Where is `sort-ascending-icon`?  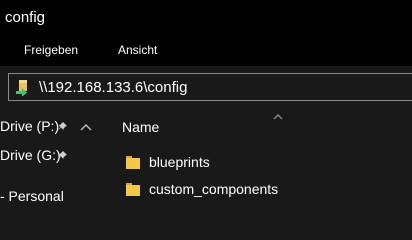
sort-ascending-icon is located at coordinates (278, 114).